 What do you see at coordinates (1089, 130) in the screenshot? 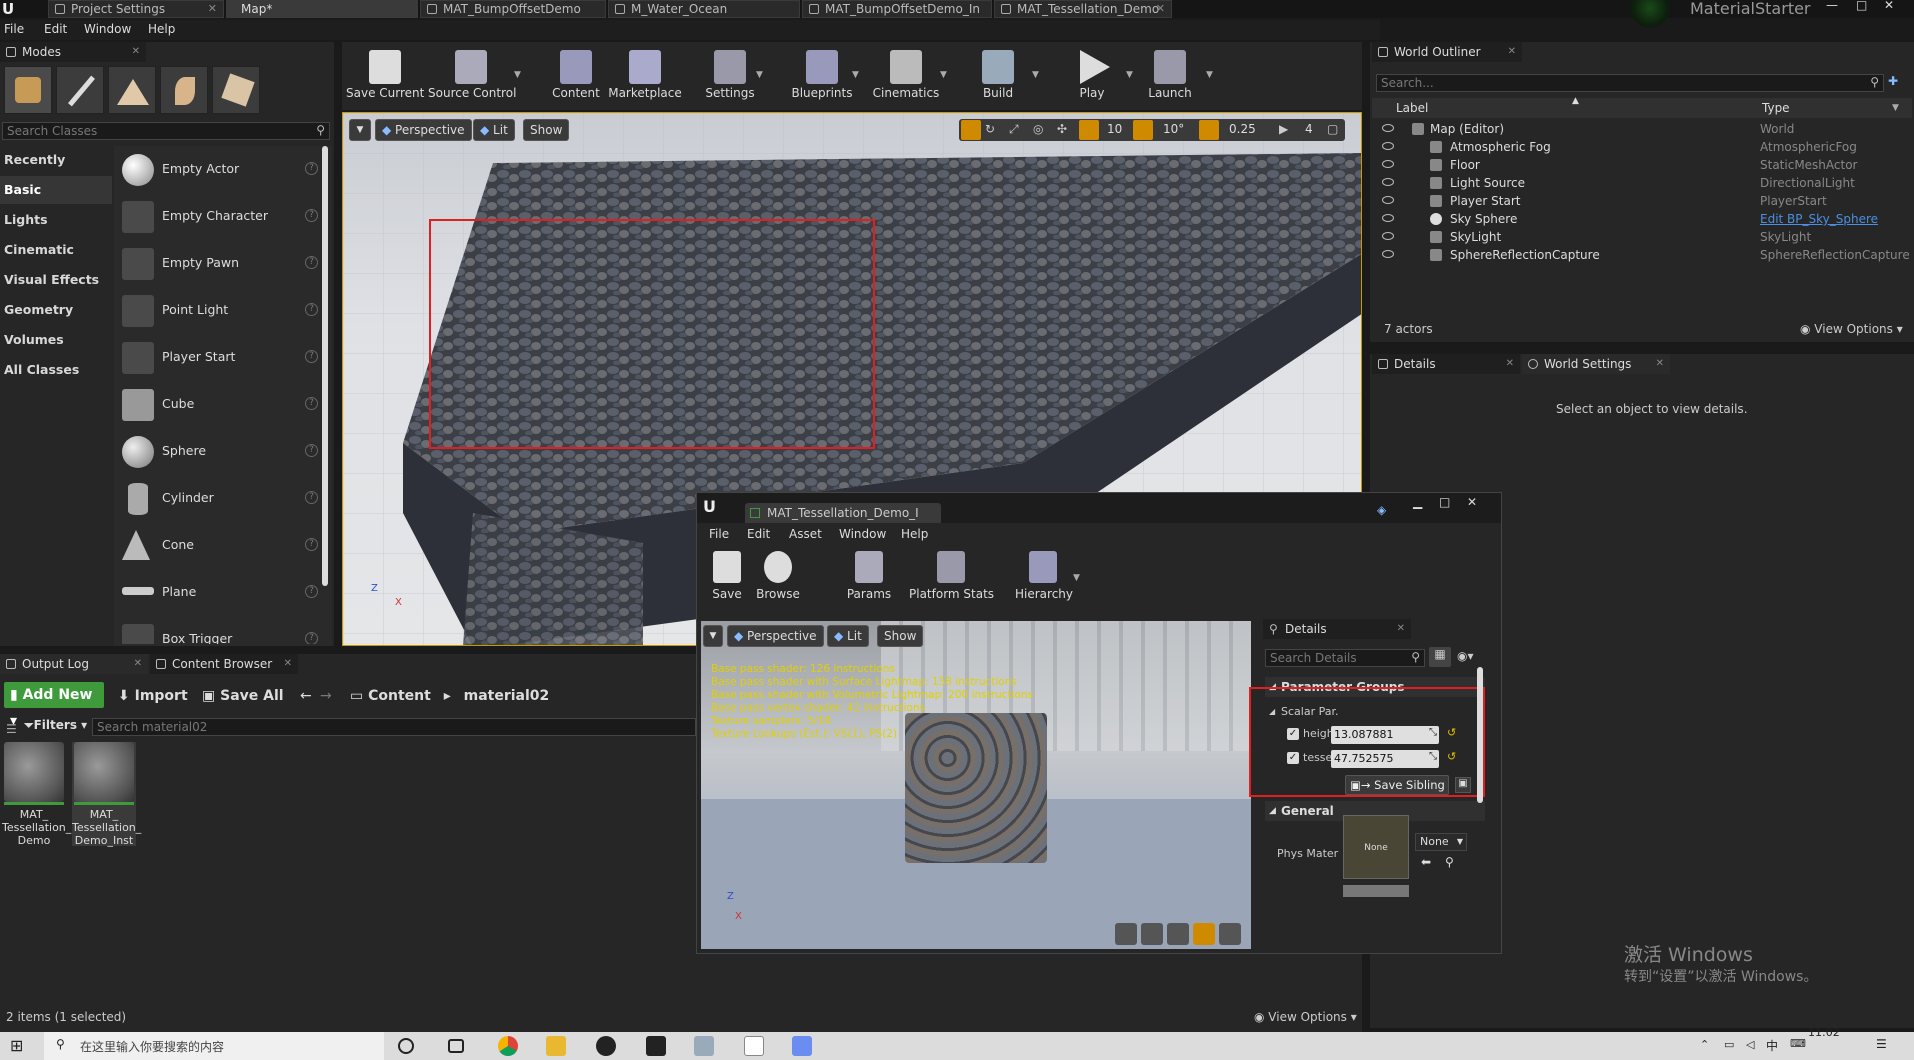
I see `grid-snap-icon` at bounding box center [1089, 130].